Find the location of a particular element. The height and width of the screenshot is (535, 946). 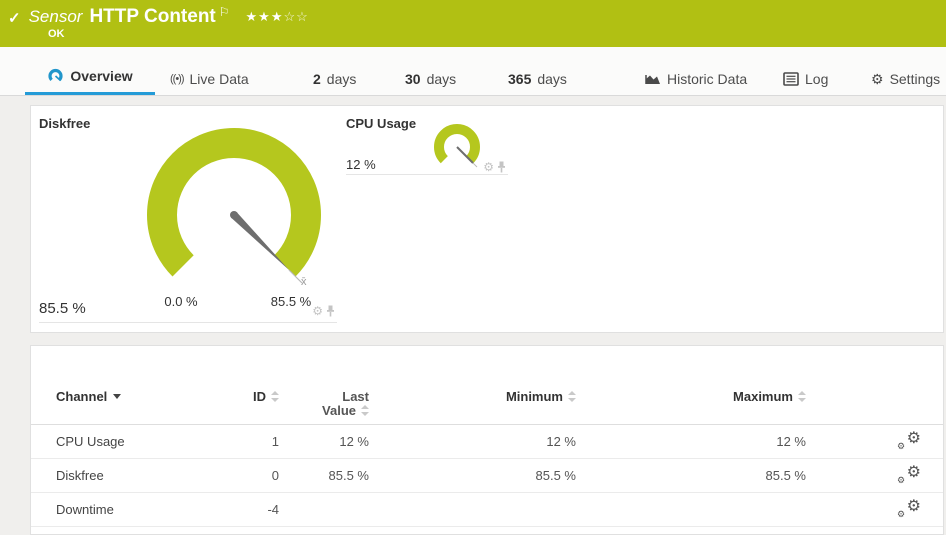

cpu-gauge-widget: CPU Usage 12 % ⚙ is located at coordinates (427, 143).